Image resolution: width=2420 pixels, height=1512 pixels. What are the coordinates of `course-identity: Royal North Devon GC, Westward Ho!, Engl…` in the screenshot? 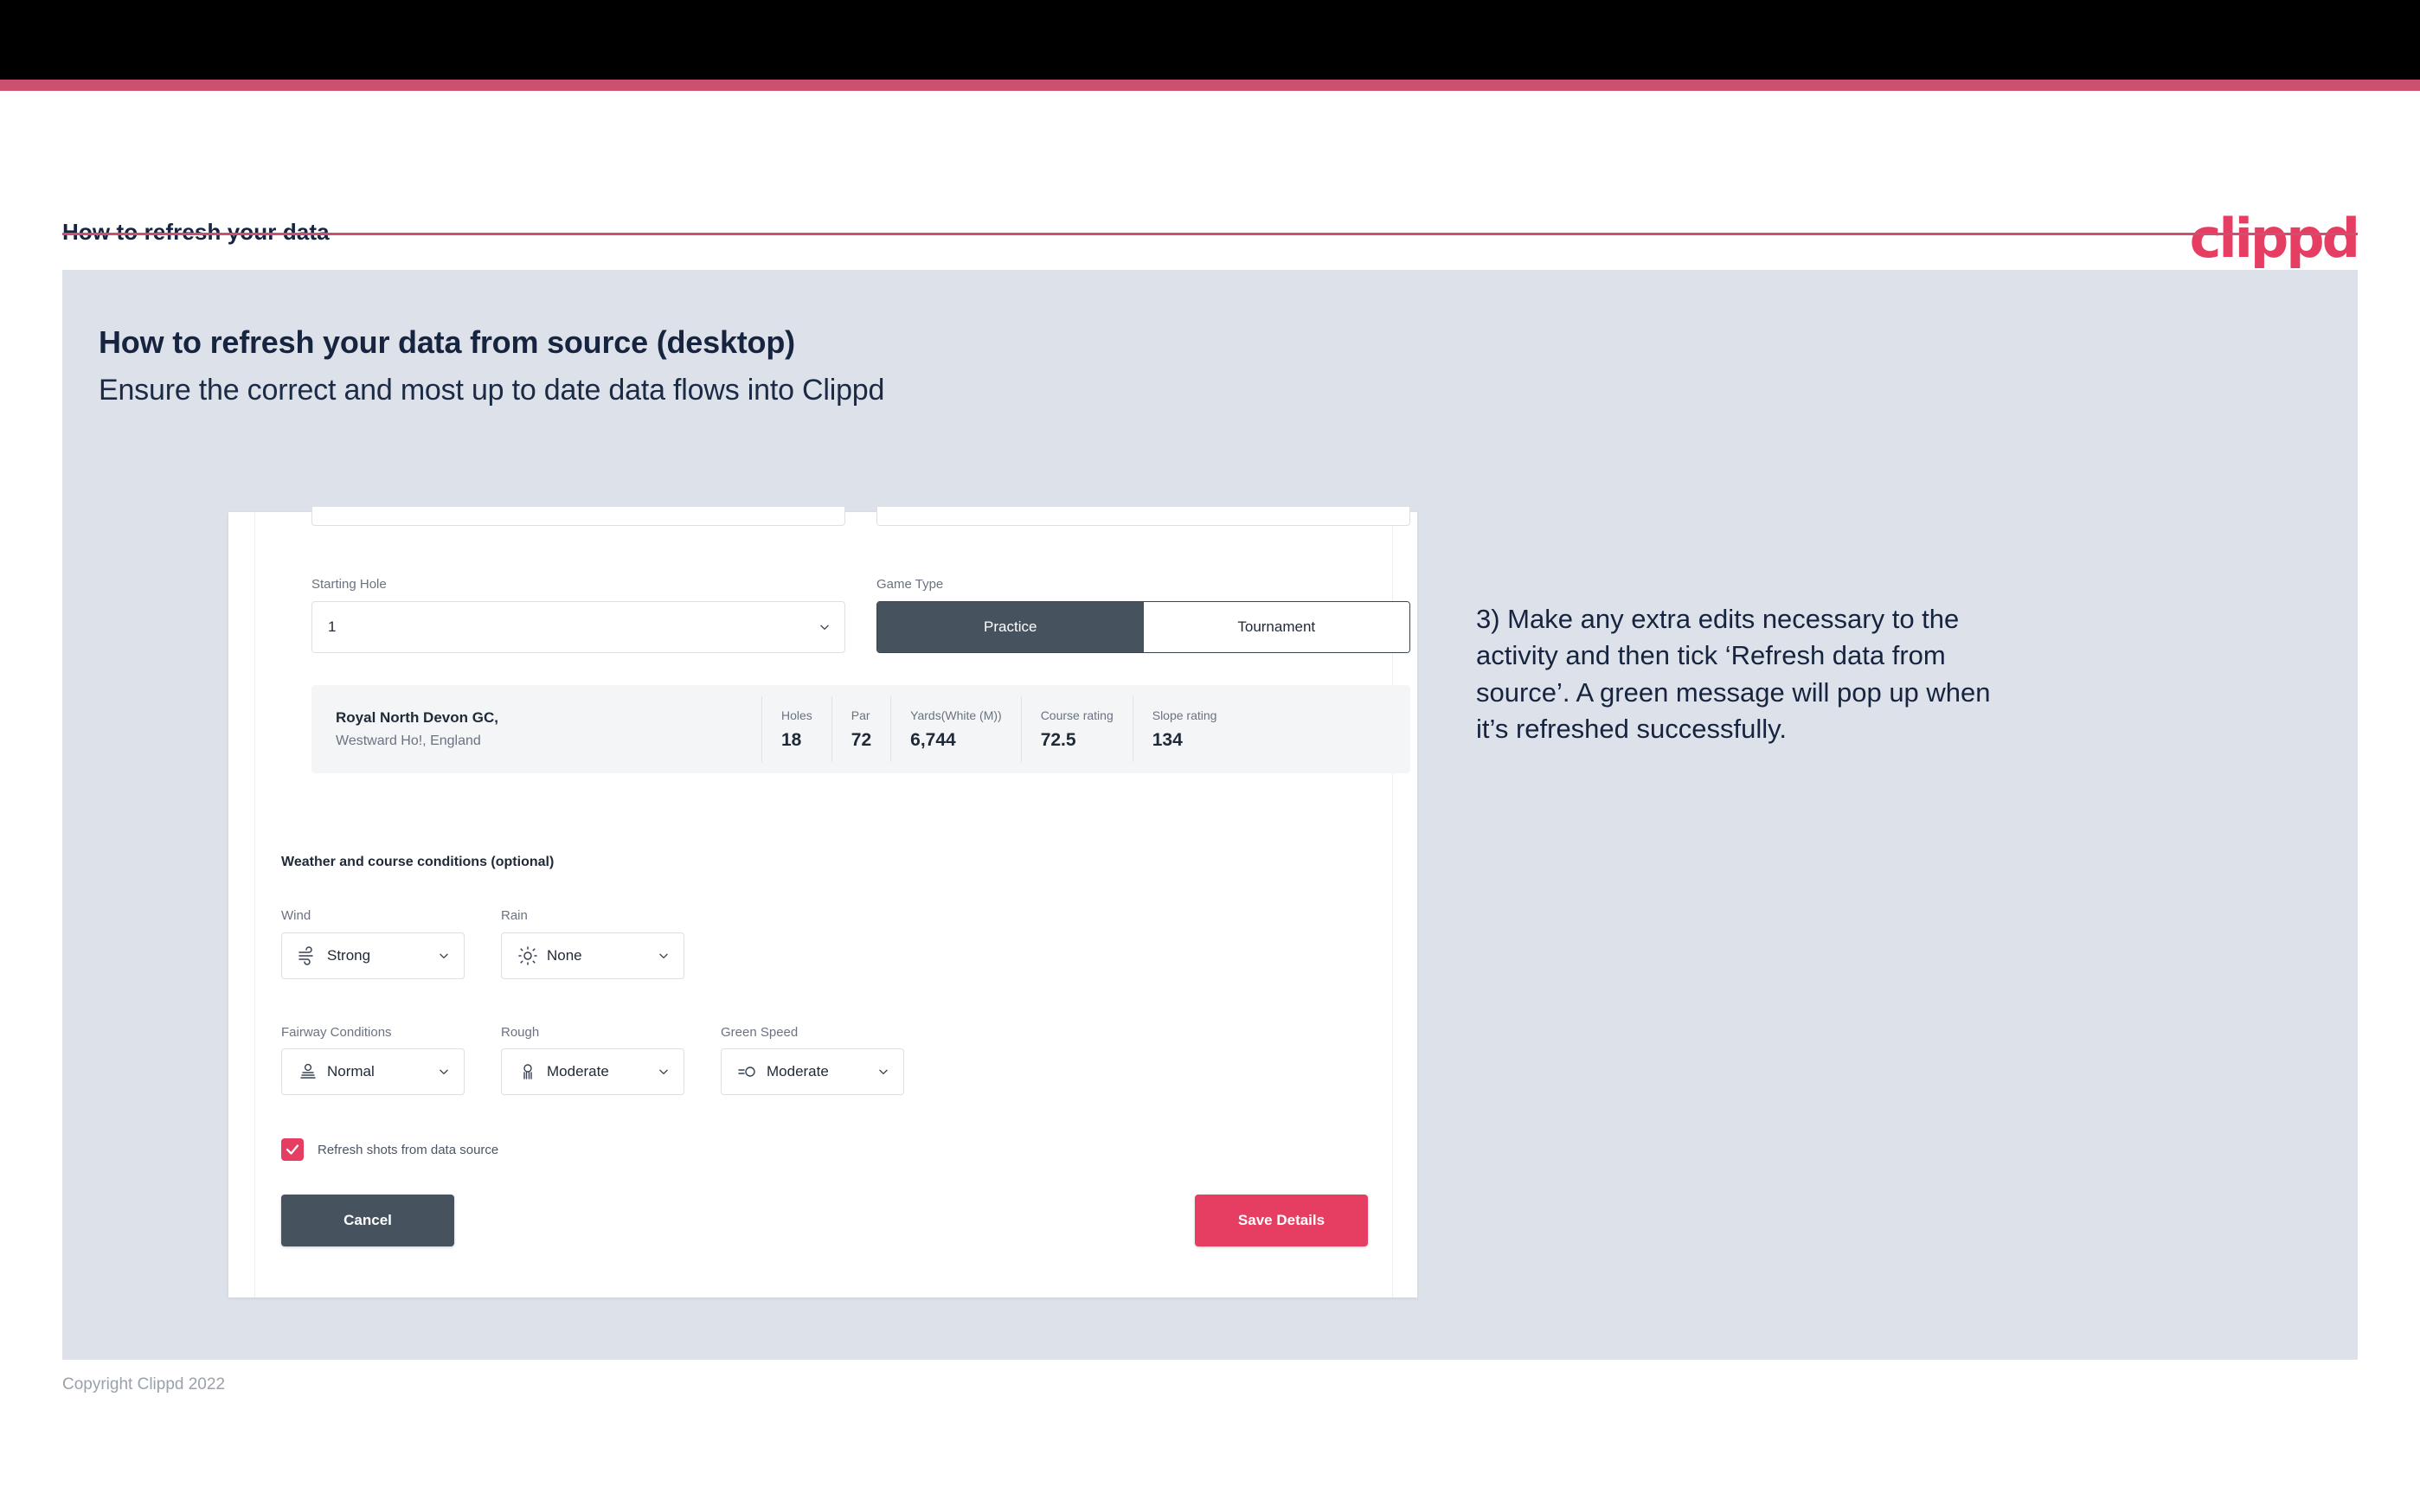 It's located at (536, 729).